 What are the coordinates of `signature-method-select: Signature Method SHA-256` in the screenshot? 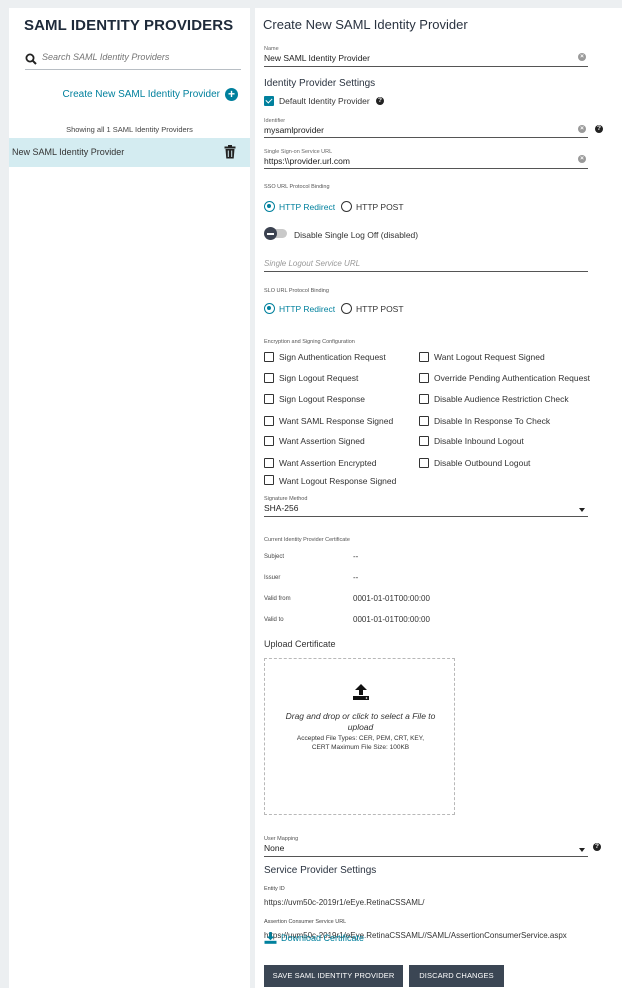 It's located at (426, 506).